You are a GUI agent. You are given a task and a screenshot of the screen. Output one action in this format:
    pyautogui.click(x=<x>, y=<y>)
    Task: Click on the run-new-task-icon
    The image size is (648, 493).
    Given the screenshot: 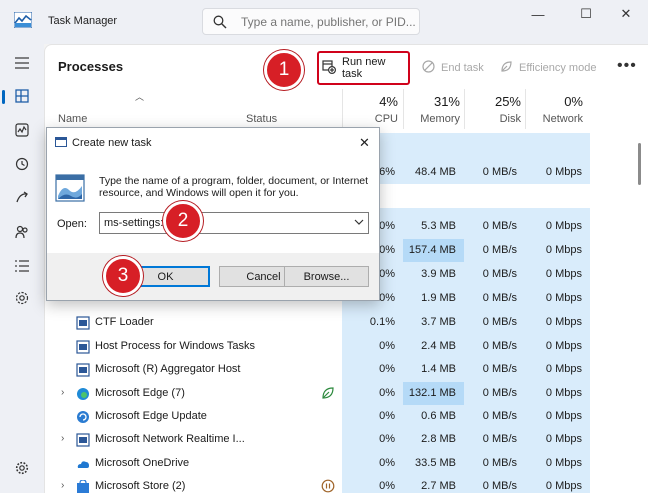 What is the action you would take?
    pyautogui.click(x=329, y=68)
    